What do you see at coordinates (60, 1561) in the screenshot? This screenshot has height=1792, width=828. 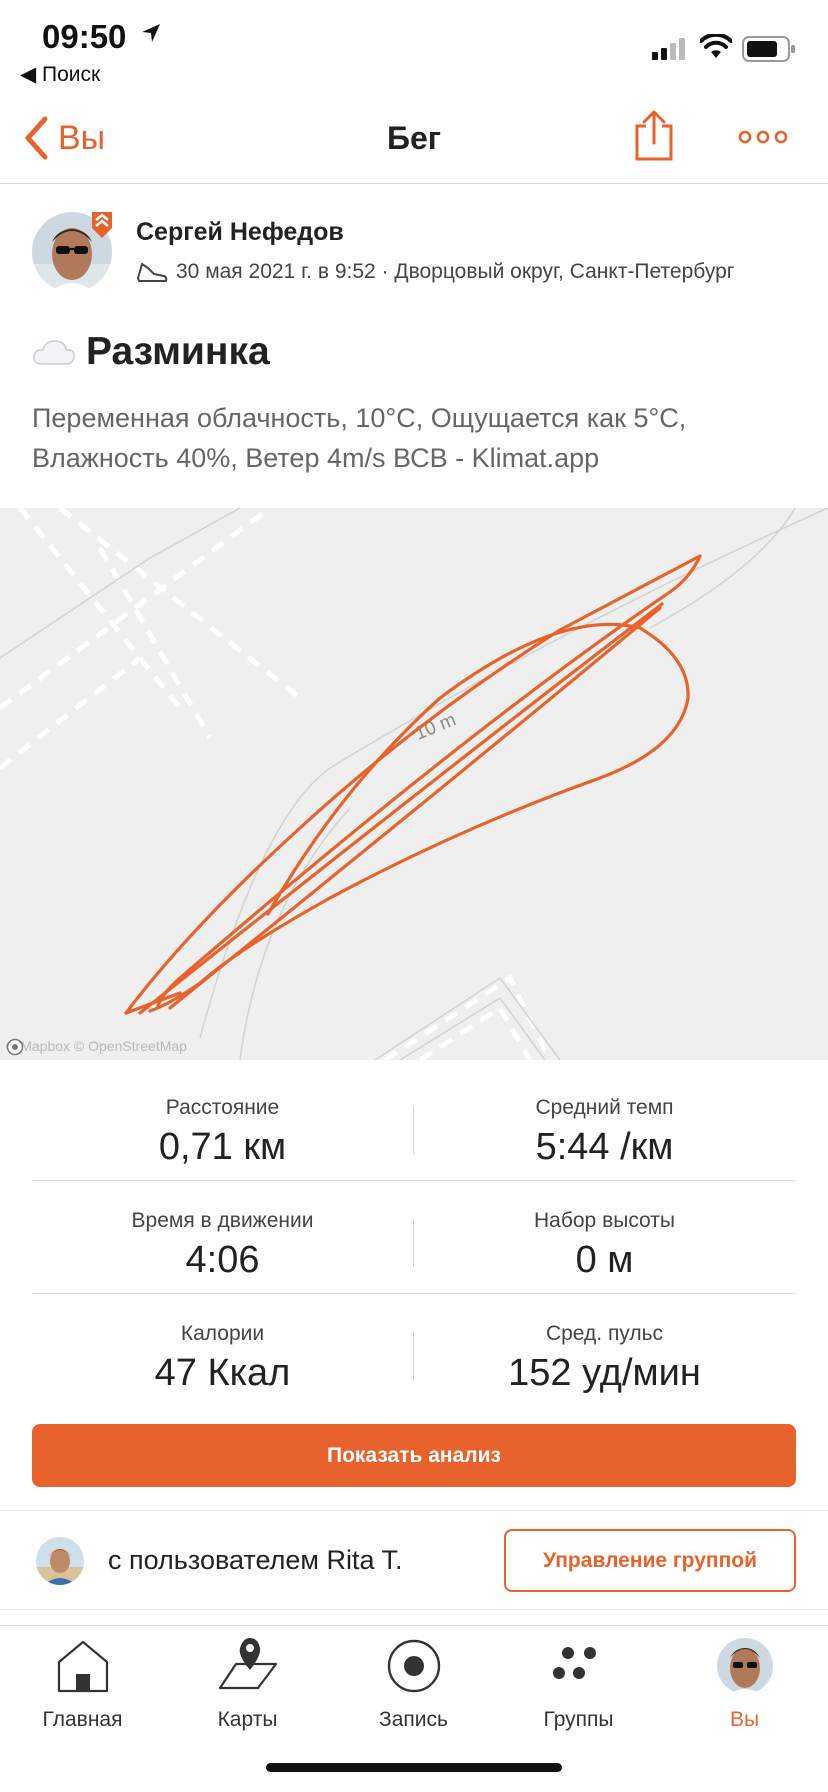 I see `group-member-avatar` at bounding box center [60, 1561].